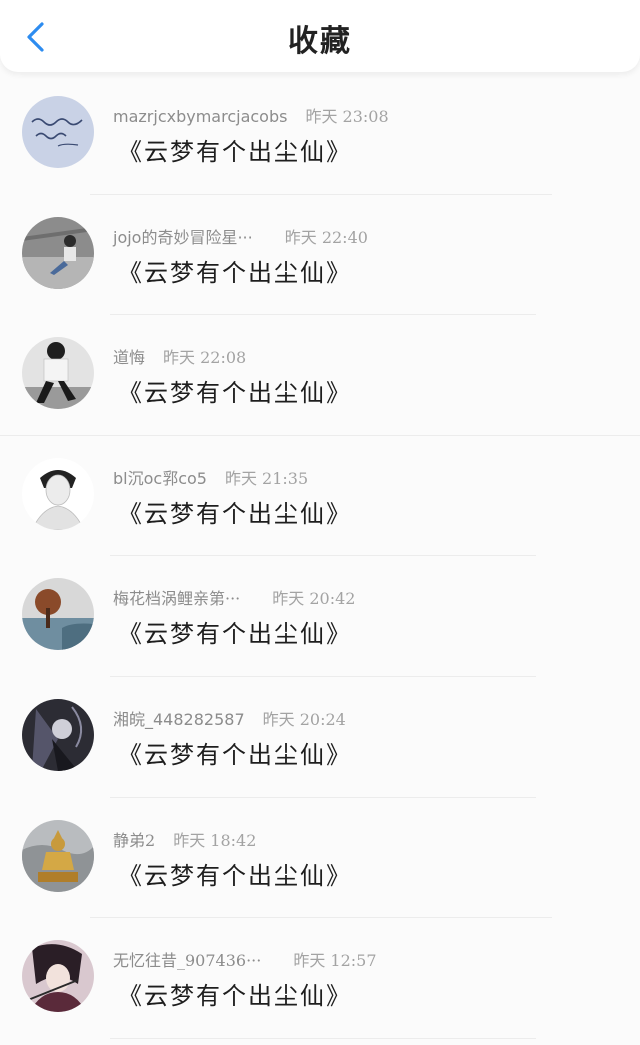 The image size is (640, 1045). What do you see at coordinates (210, 477) in the screenshot?
I see `item-meta: bl沉oc郛co5 昨天 21:35` at bounding box center [210, 477].